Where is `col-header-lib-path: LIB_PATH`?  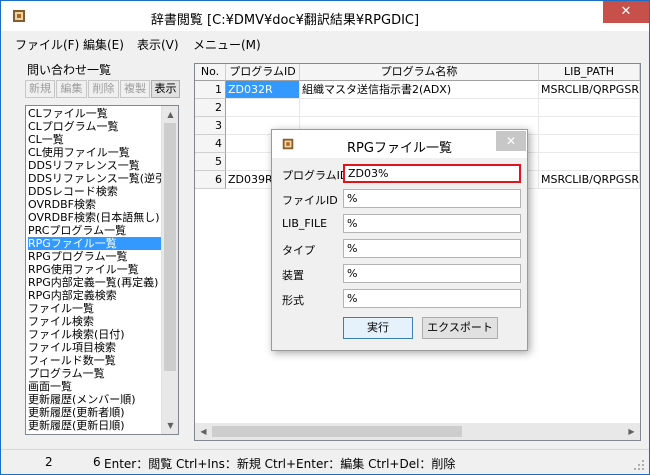
col-header-lib-path: LIB_PATH is located at coordinates (589, 72).